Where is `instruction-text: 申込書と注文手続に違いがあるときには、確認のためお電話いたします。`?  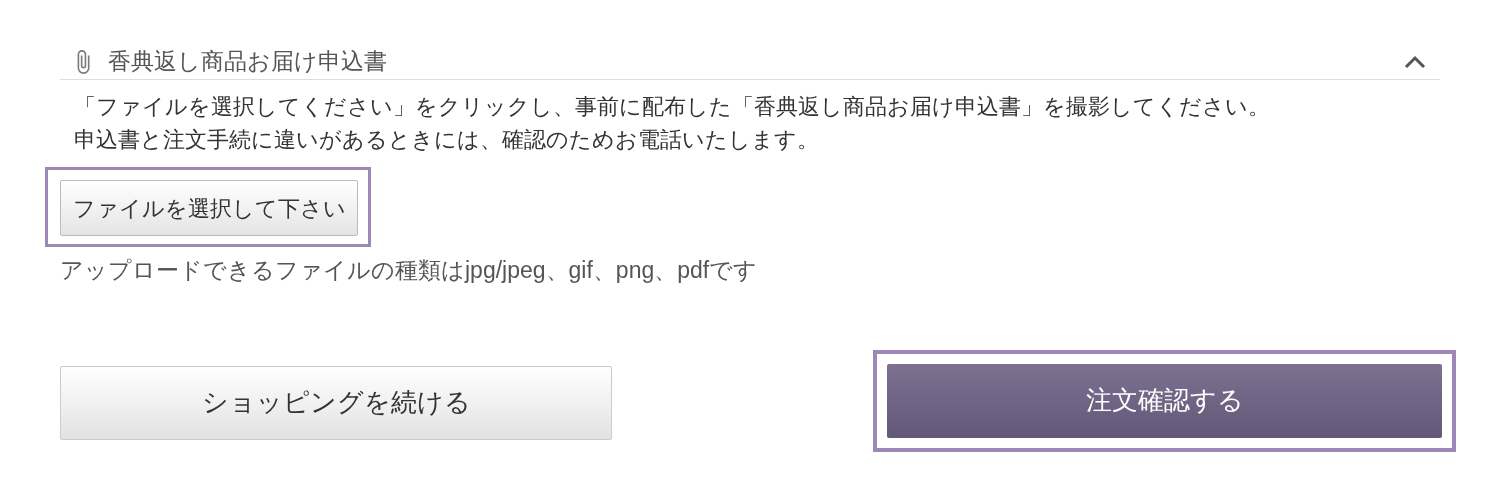 instruction-text: 申込書と注文手続に違いがあるときには、確認のためお電話いたします。 is located at coordinates (447, 140).